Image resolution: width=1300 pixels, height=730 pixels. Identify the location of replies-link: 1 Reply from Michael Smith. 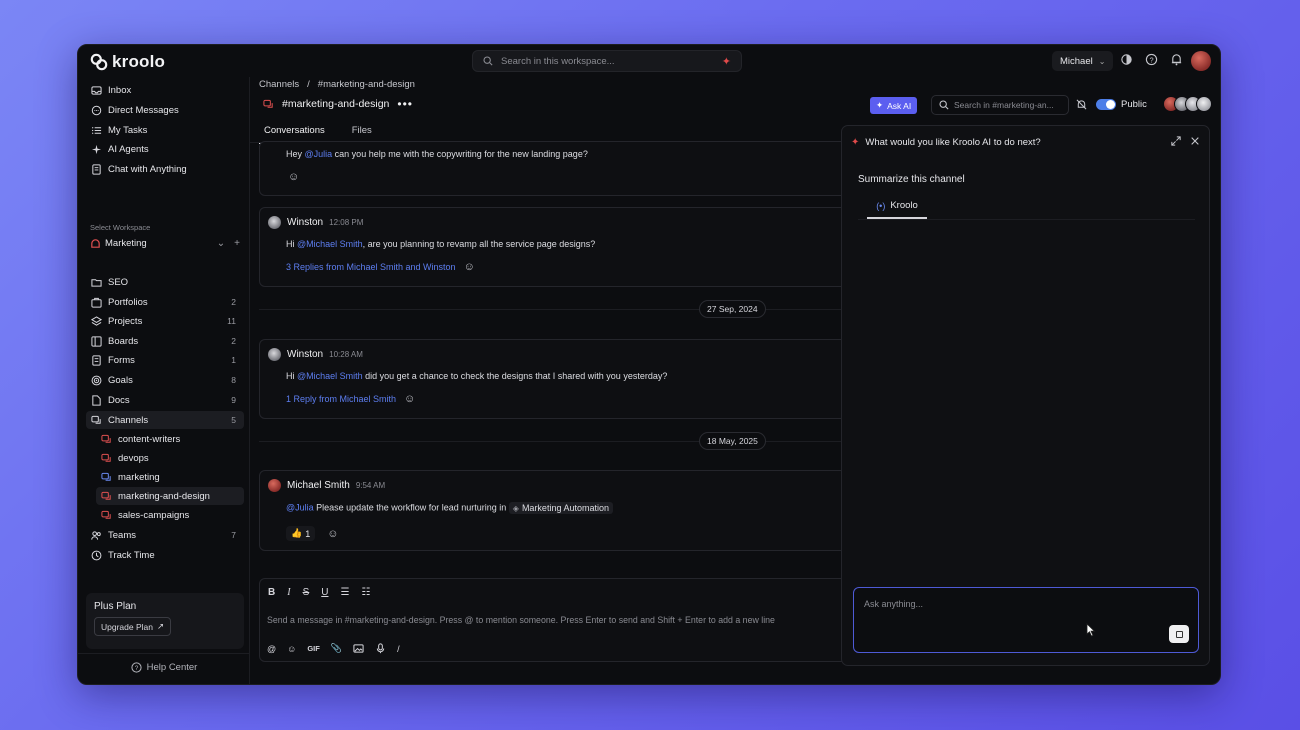
(341, 399).